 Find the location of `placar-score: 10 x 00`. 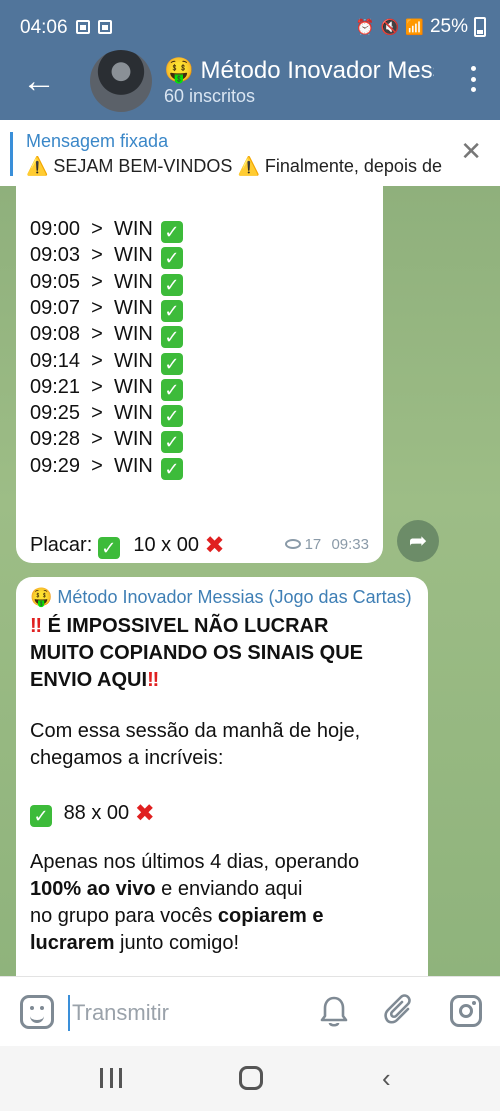

placar-score: 10 x 00 is located at coordinates (166, 545).